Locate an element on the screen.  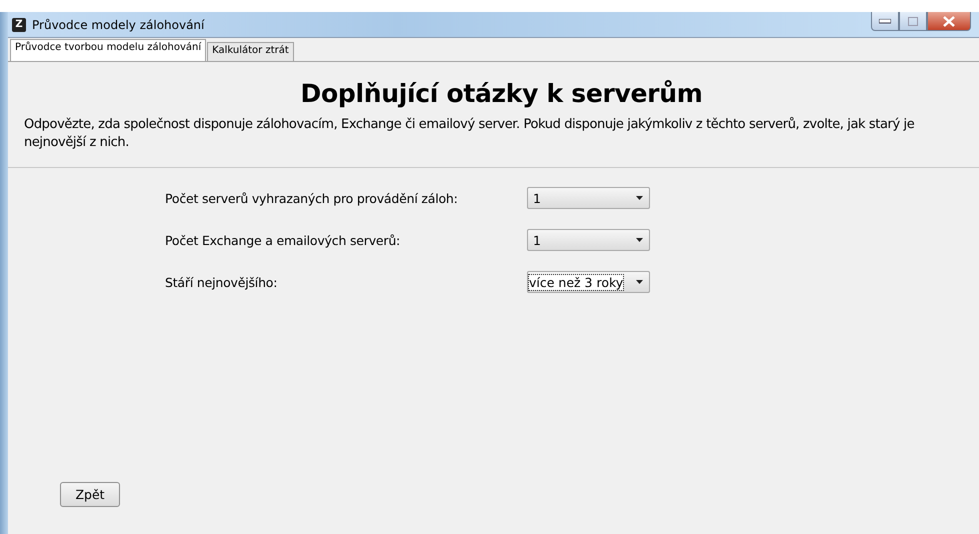
minimize-button is located at coordinates (885, 21).